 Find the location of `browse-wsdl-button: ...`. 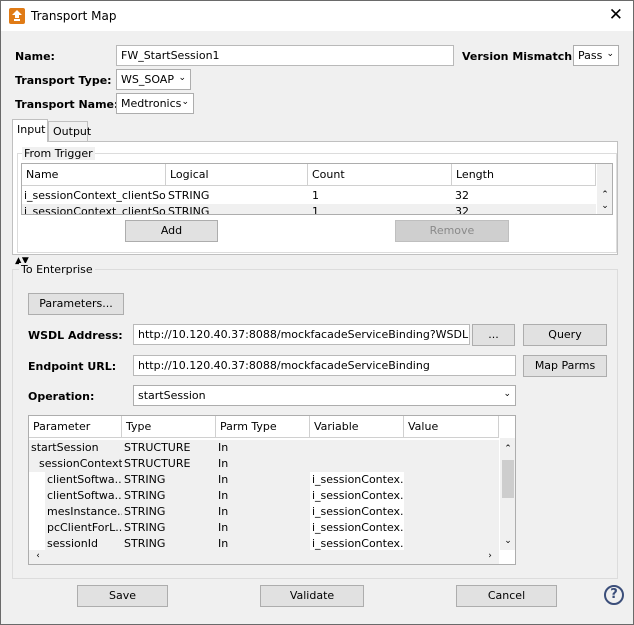

browse-wsdl-button: ... is located at coordinates (493, 335).